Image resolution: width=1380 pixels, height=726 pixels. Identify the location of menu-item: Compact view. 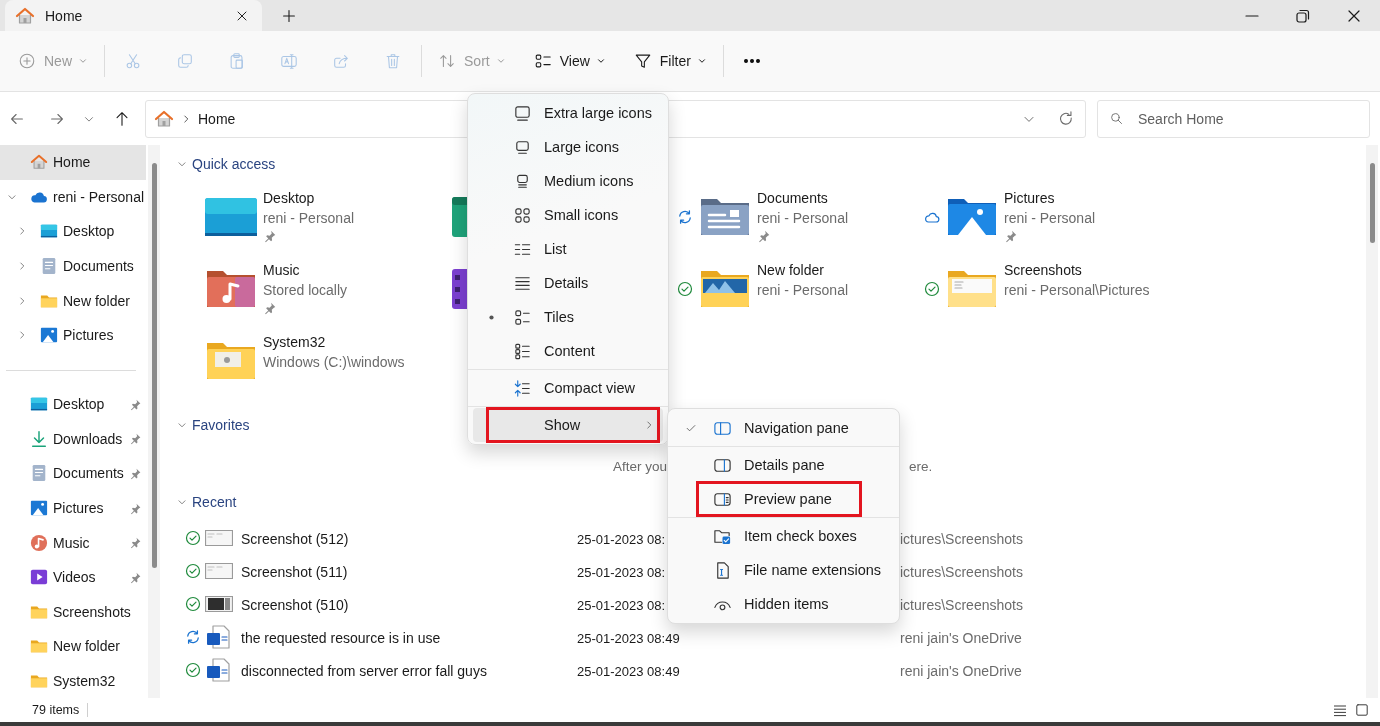
(568, 388).